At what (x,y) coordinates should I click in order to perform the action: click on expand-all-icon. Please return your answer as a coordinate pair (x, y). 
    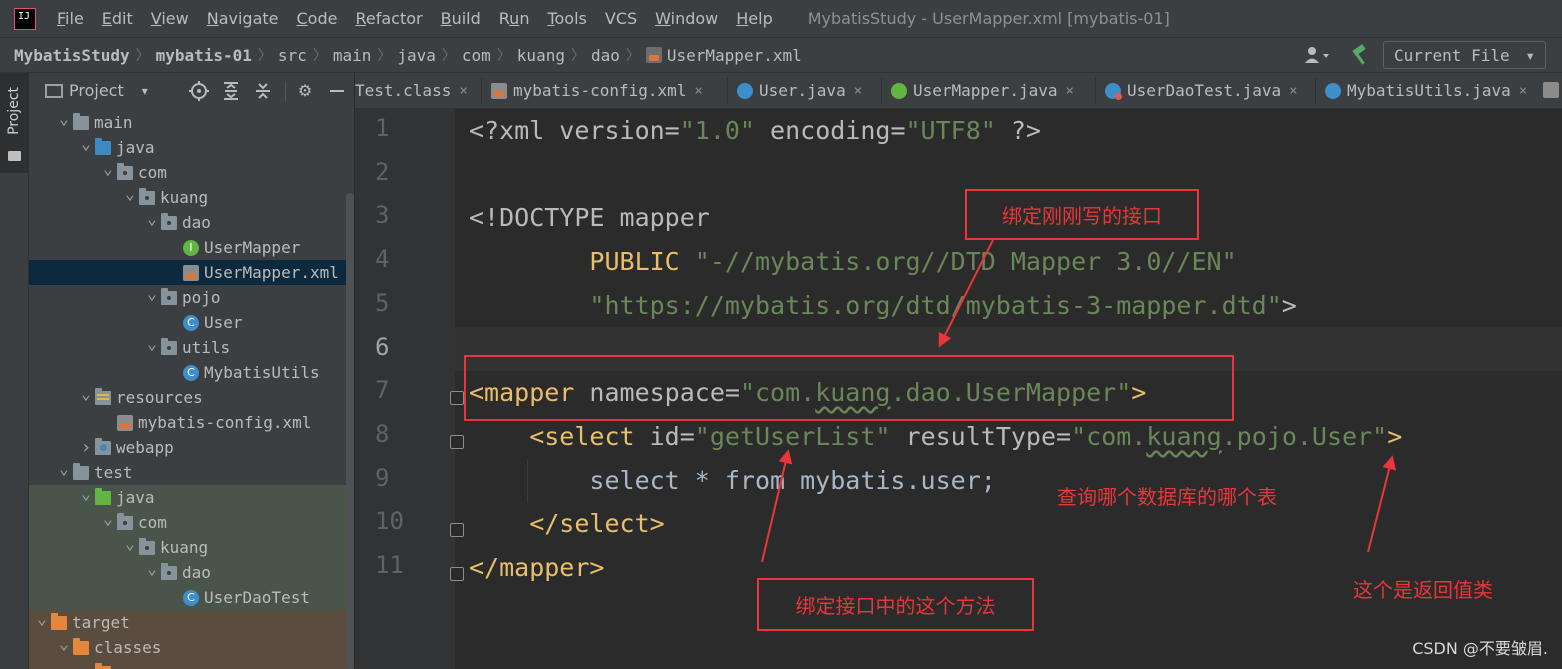
    Looking at the image, I should click on (231, 91).